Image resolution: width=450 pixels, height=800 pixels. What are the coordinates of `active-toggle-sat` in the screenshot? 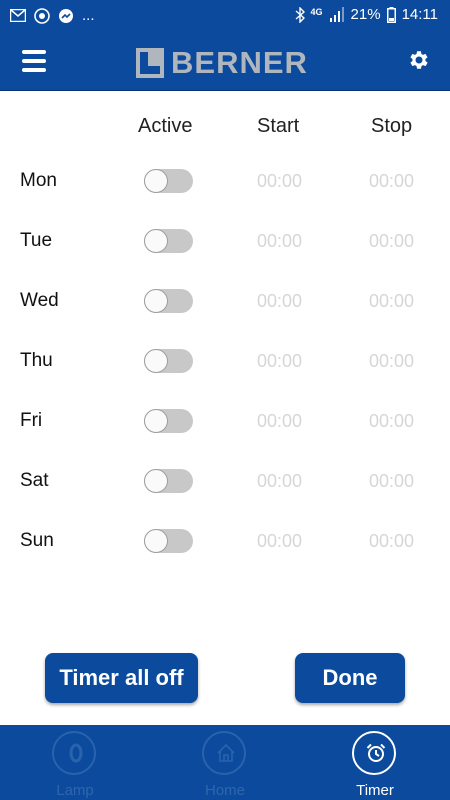 It's located at (168, 481).